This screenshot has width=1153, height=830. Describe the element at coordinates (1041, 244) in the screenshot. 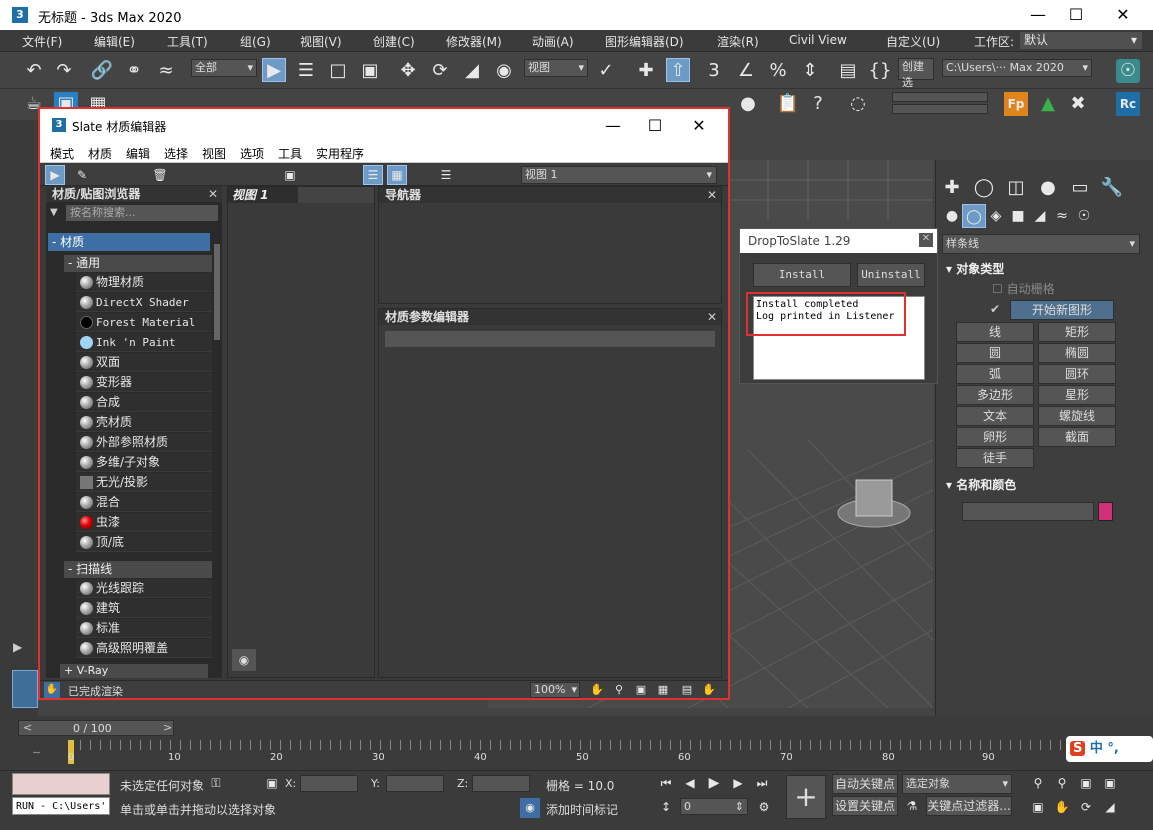

I see `shape-category-dropdown: 样条线 ▾` at that location.